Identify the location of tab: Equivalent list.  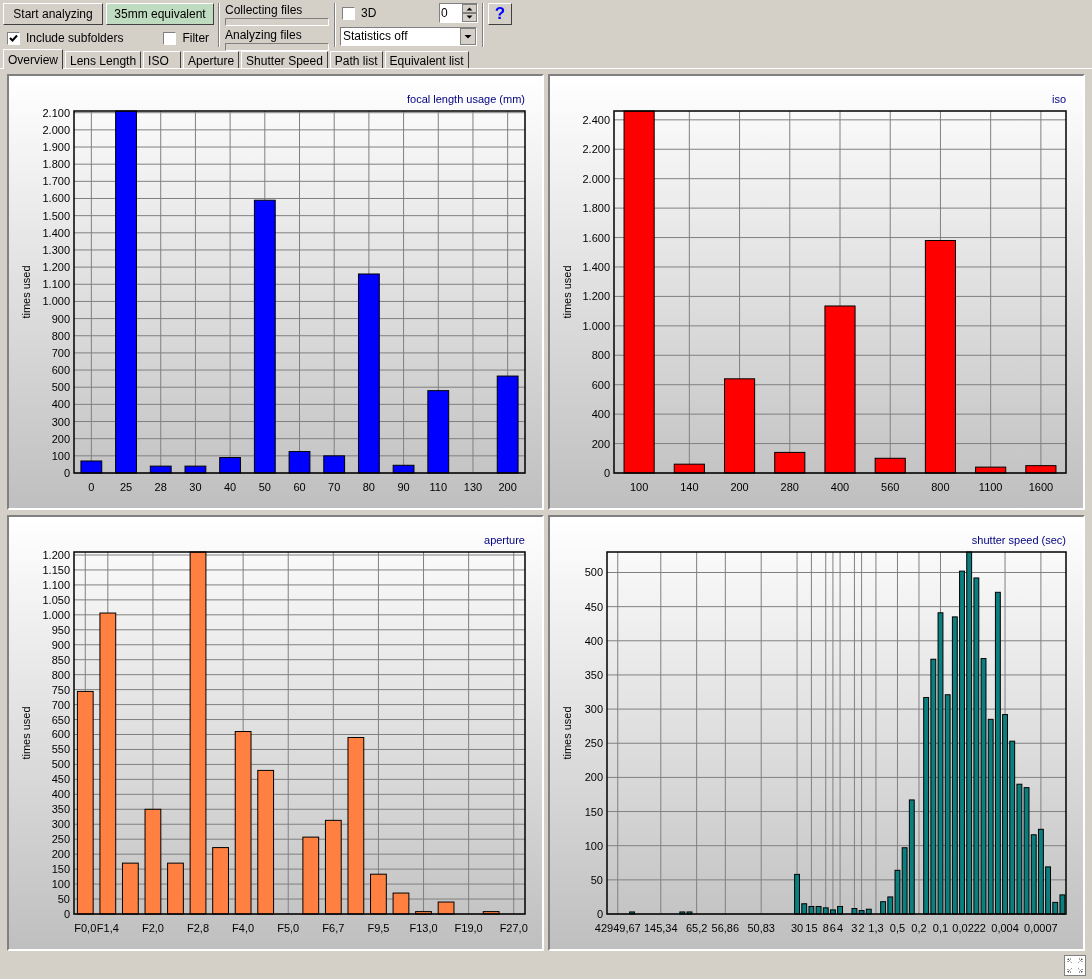
(426, 59).